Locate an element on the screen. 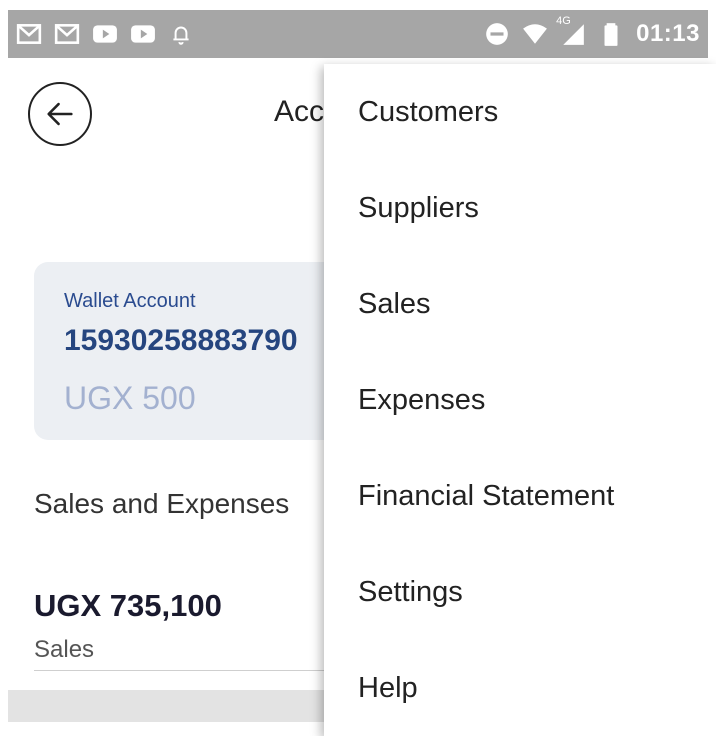 The image size is (716, 736). page-title: Acc is located at coordinates (299, 111).